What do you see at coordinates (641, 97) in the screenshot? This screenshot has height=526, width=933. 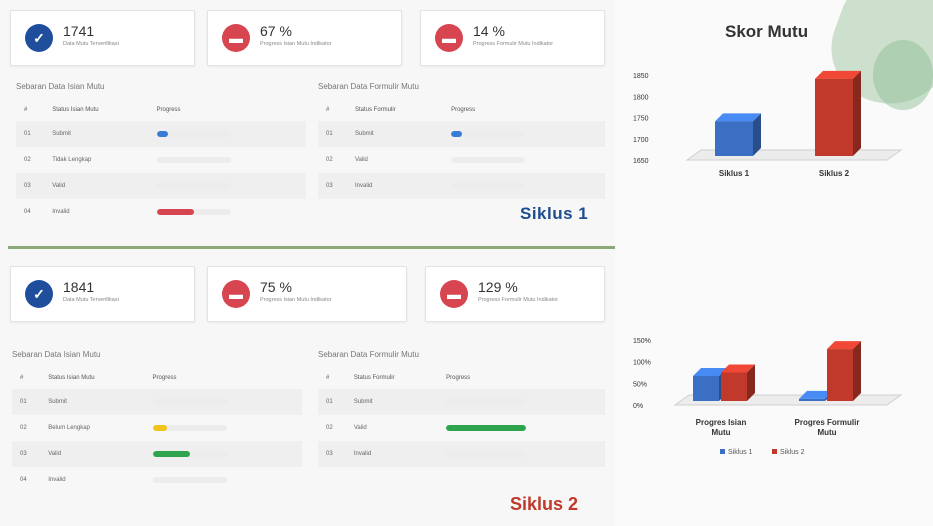 I see `y-tick-label: 1800` at bounding box center [641, 97].